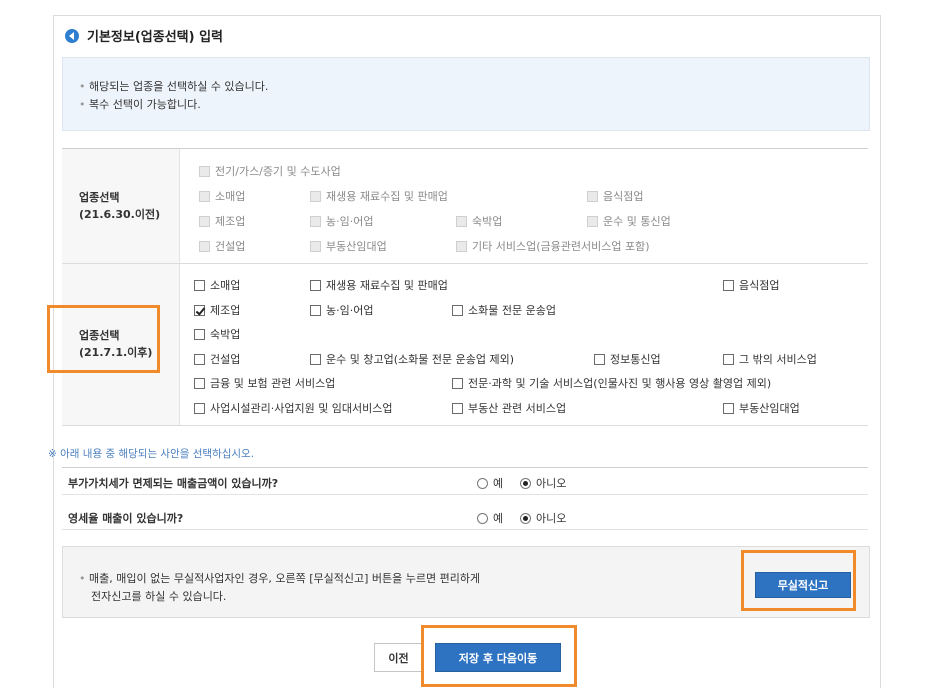 The image size is (928, 697). What do you see at coordinates (490, 518) in the screenshot?
I see `question-2-yes-radio: 예` at bounding box center [490, 518].